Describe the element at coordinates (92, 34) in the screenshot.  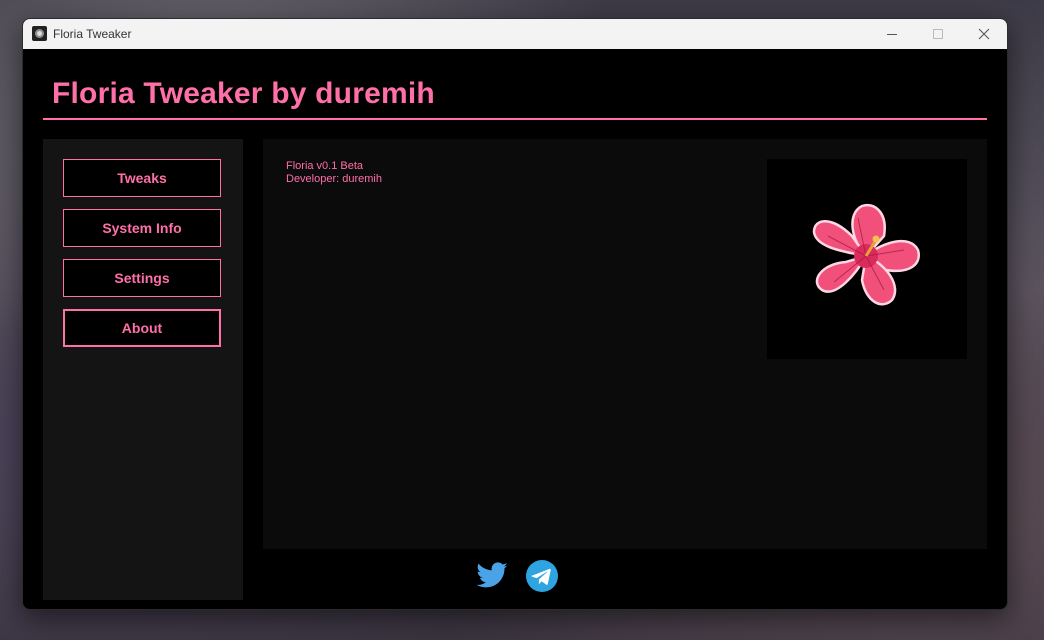
I see `window-title: Floria Tweaker` at that location.